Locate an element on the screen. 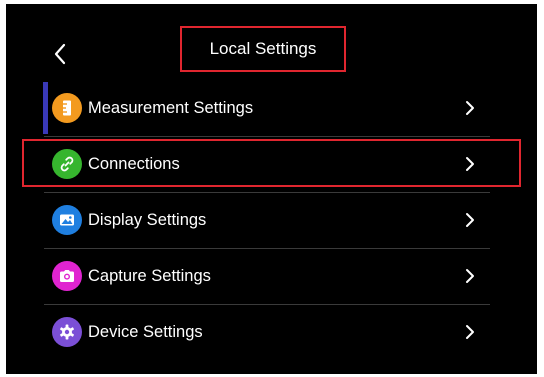  menu-item-display-settings: Display Settings is located at coordinates (267, 220).